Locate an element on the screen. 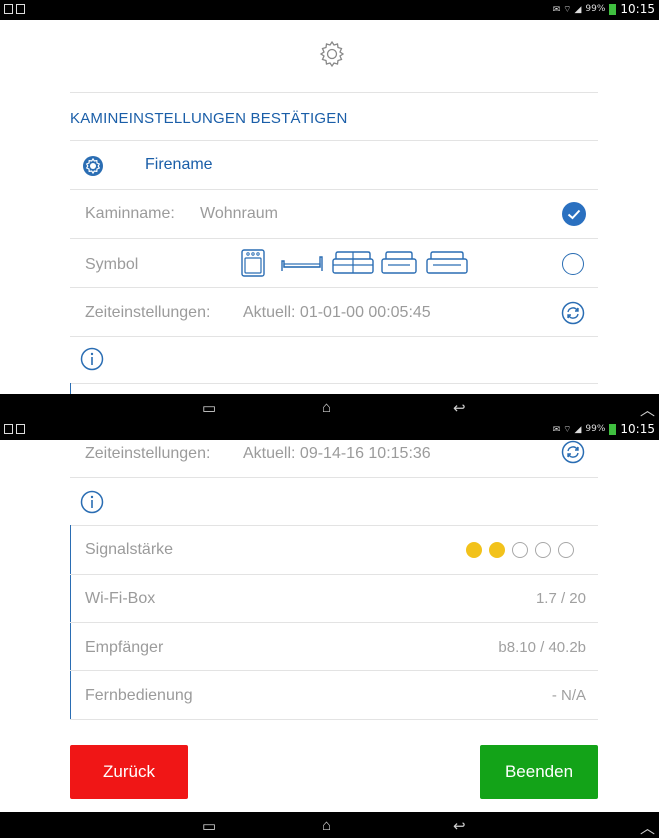 This screenshot has height=838, width=659. fireplace-name-value: Wohnraum is located at coordinates (239, 213).